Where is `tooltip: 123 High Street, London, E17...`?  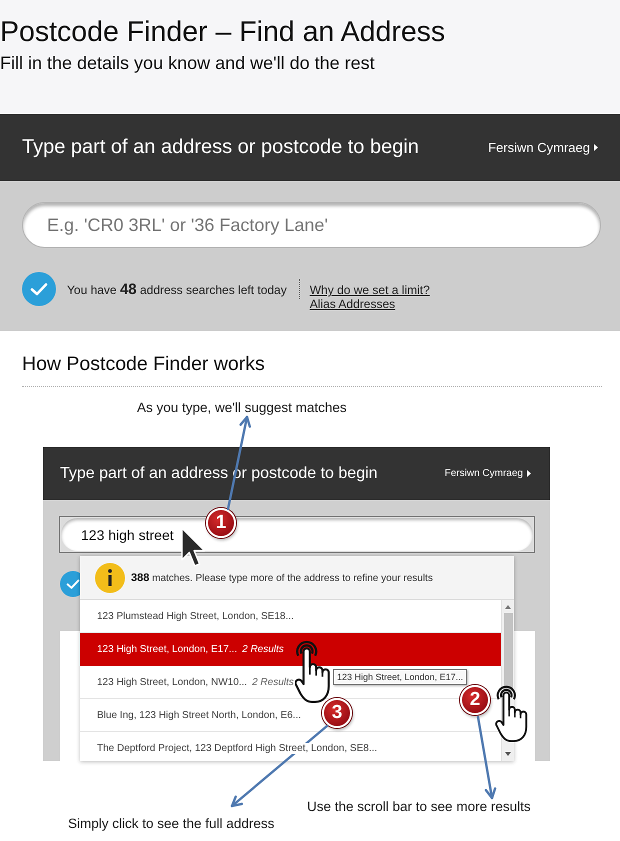 tooltip: 123 High Street, London, E17... is located at coordinates (400, 677).